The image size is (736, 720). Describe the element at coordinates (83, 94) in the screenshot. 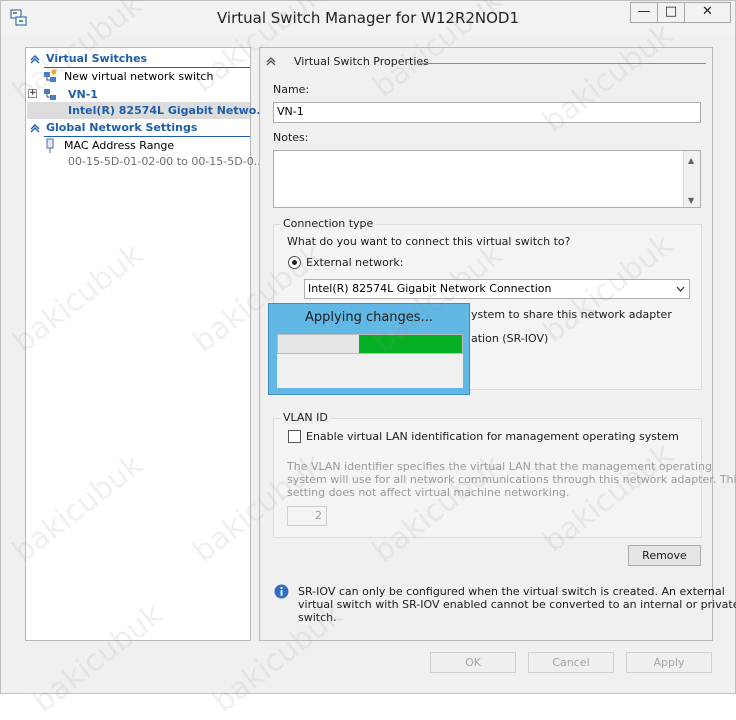

I see `switch-name-label: VN-1` at that location.